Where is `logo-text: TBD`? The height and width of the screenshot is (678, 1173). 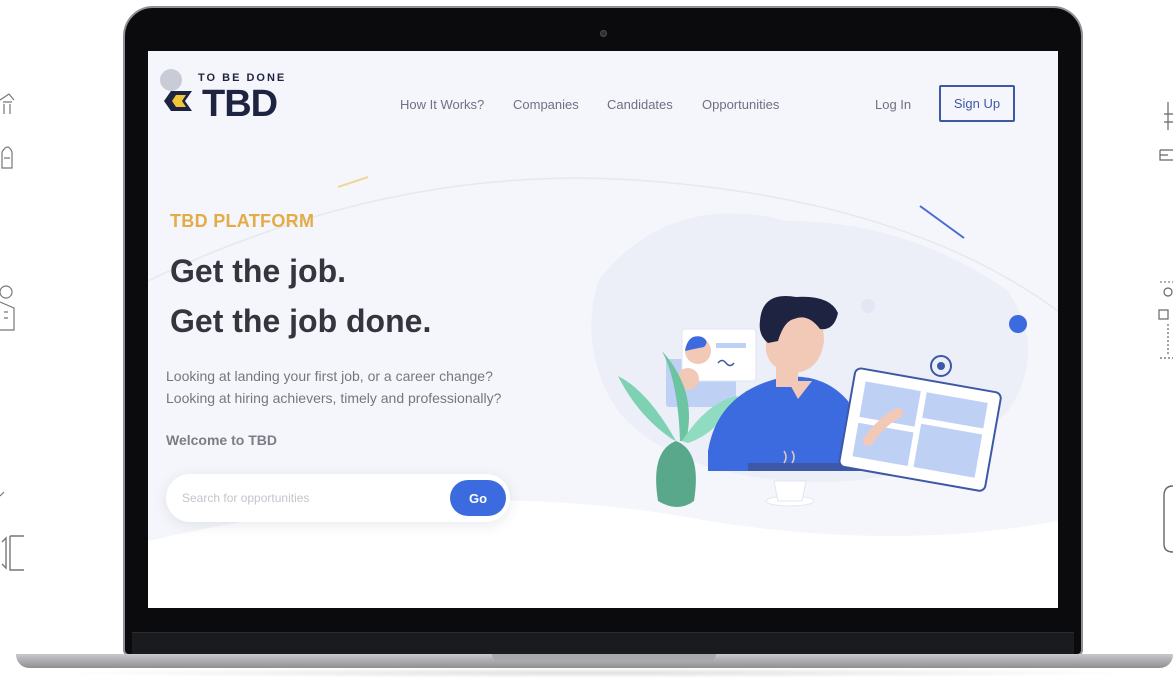
logo-text: TBD is located at coordinates (240, 104).